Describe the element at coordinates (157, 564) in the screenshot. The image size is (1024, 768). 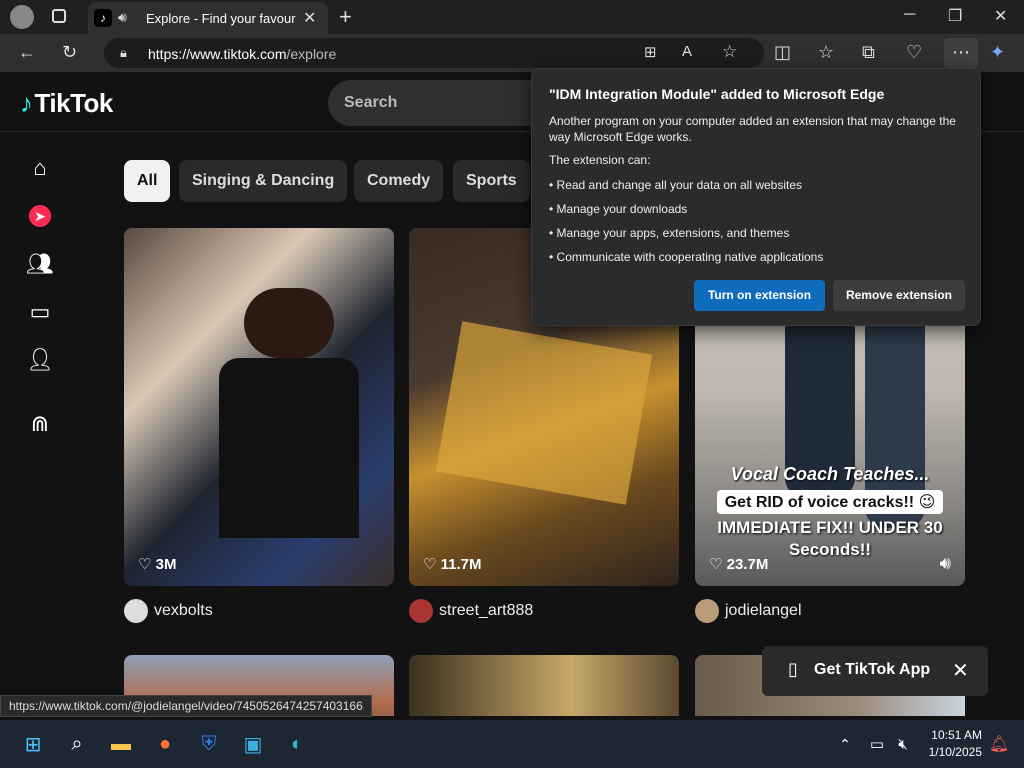
I see `likes-count: ♡ 3M` at that location.